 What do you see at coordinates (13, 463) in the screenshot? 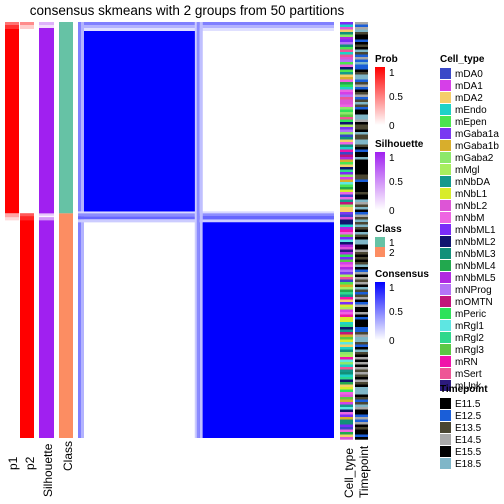
I see `col-label-p1: p1` at bounding box center [13, 463].